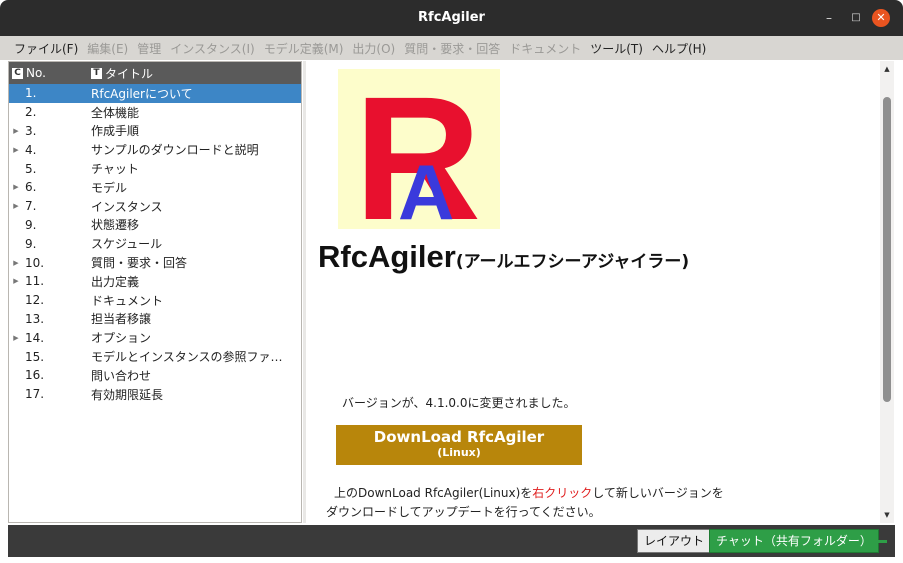 The height and width of the screenshot is (563, 903). What do you see at coordinates (459, 452) in the screenshot?
I see `download-button-platform: (Linux)` at bounding box center [459, 452].